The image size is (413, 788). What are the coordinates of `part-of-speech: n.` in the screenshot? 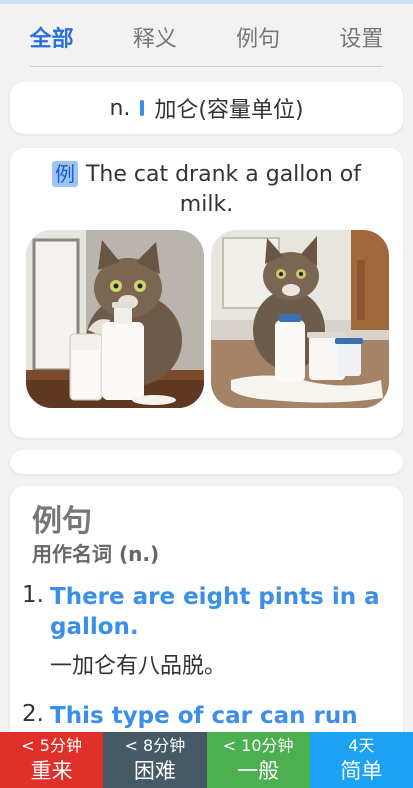 It's located at (120, 108).